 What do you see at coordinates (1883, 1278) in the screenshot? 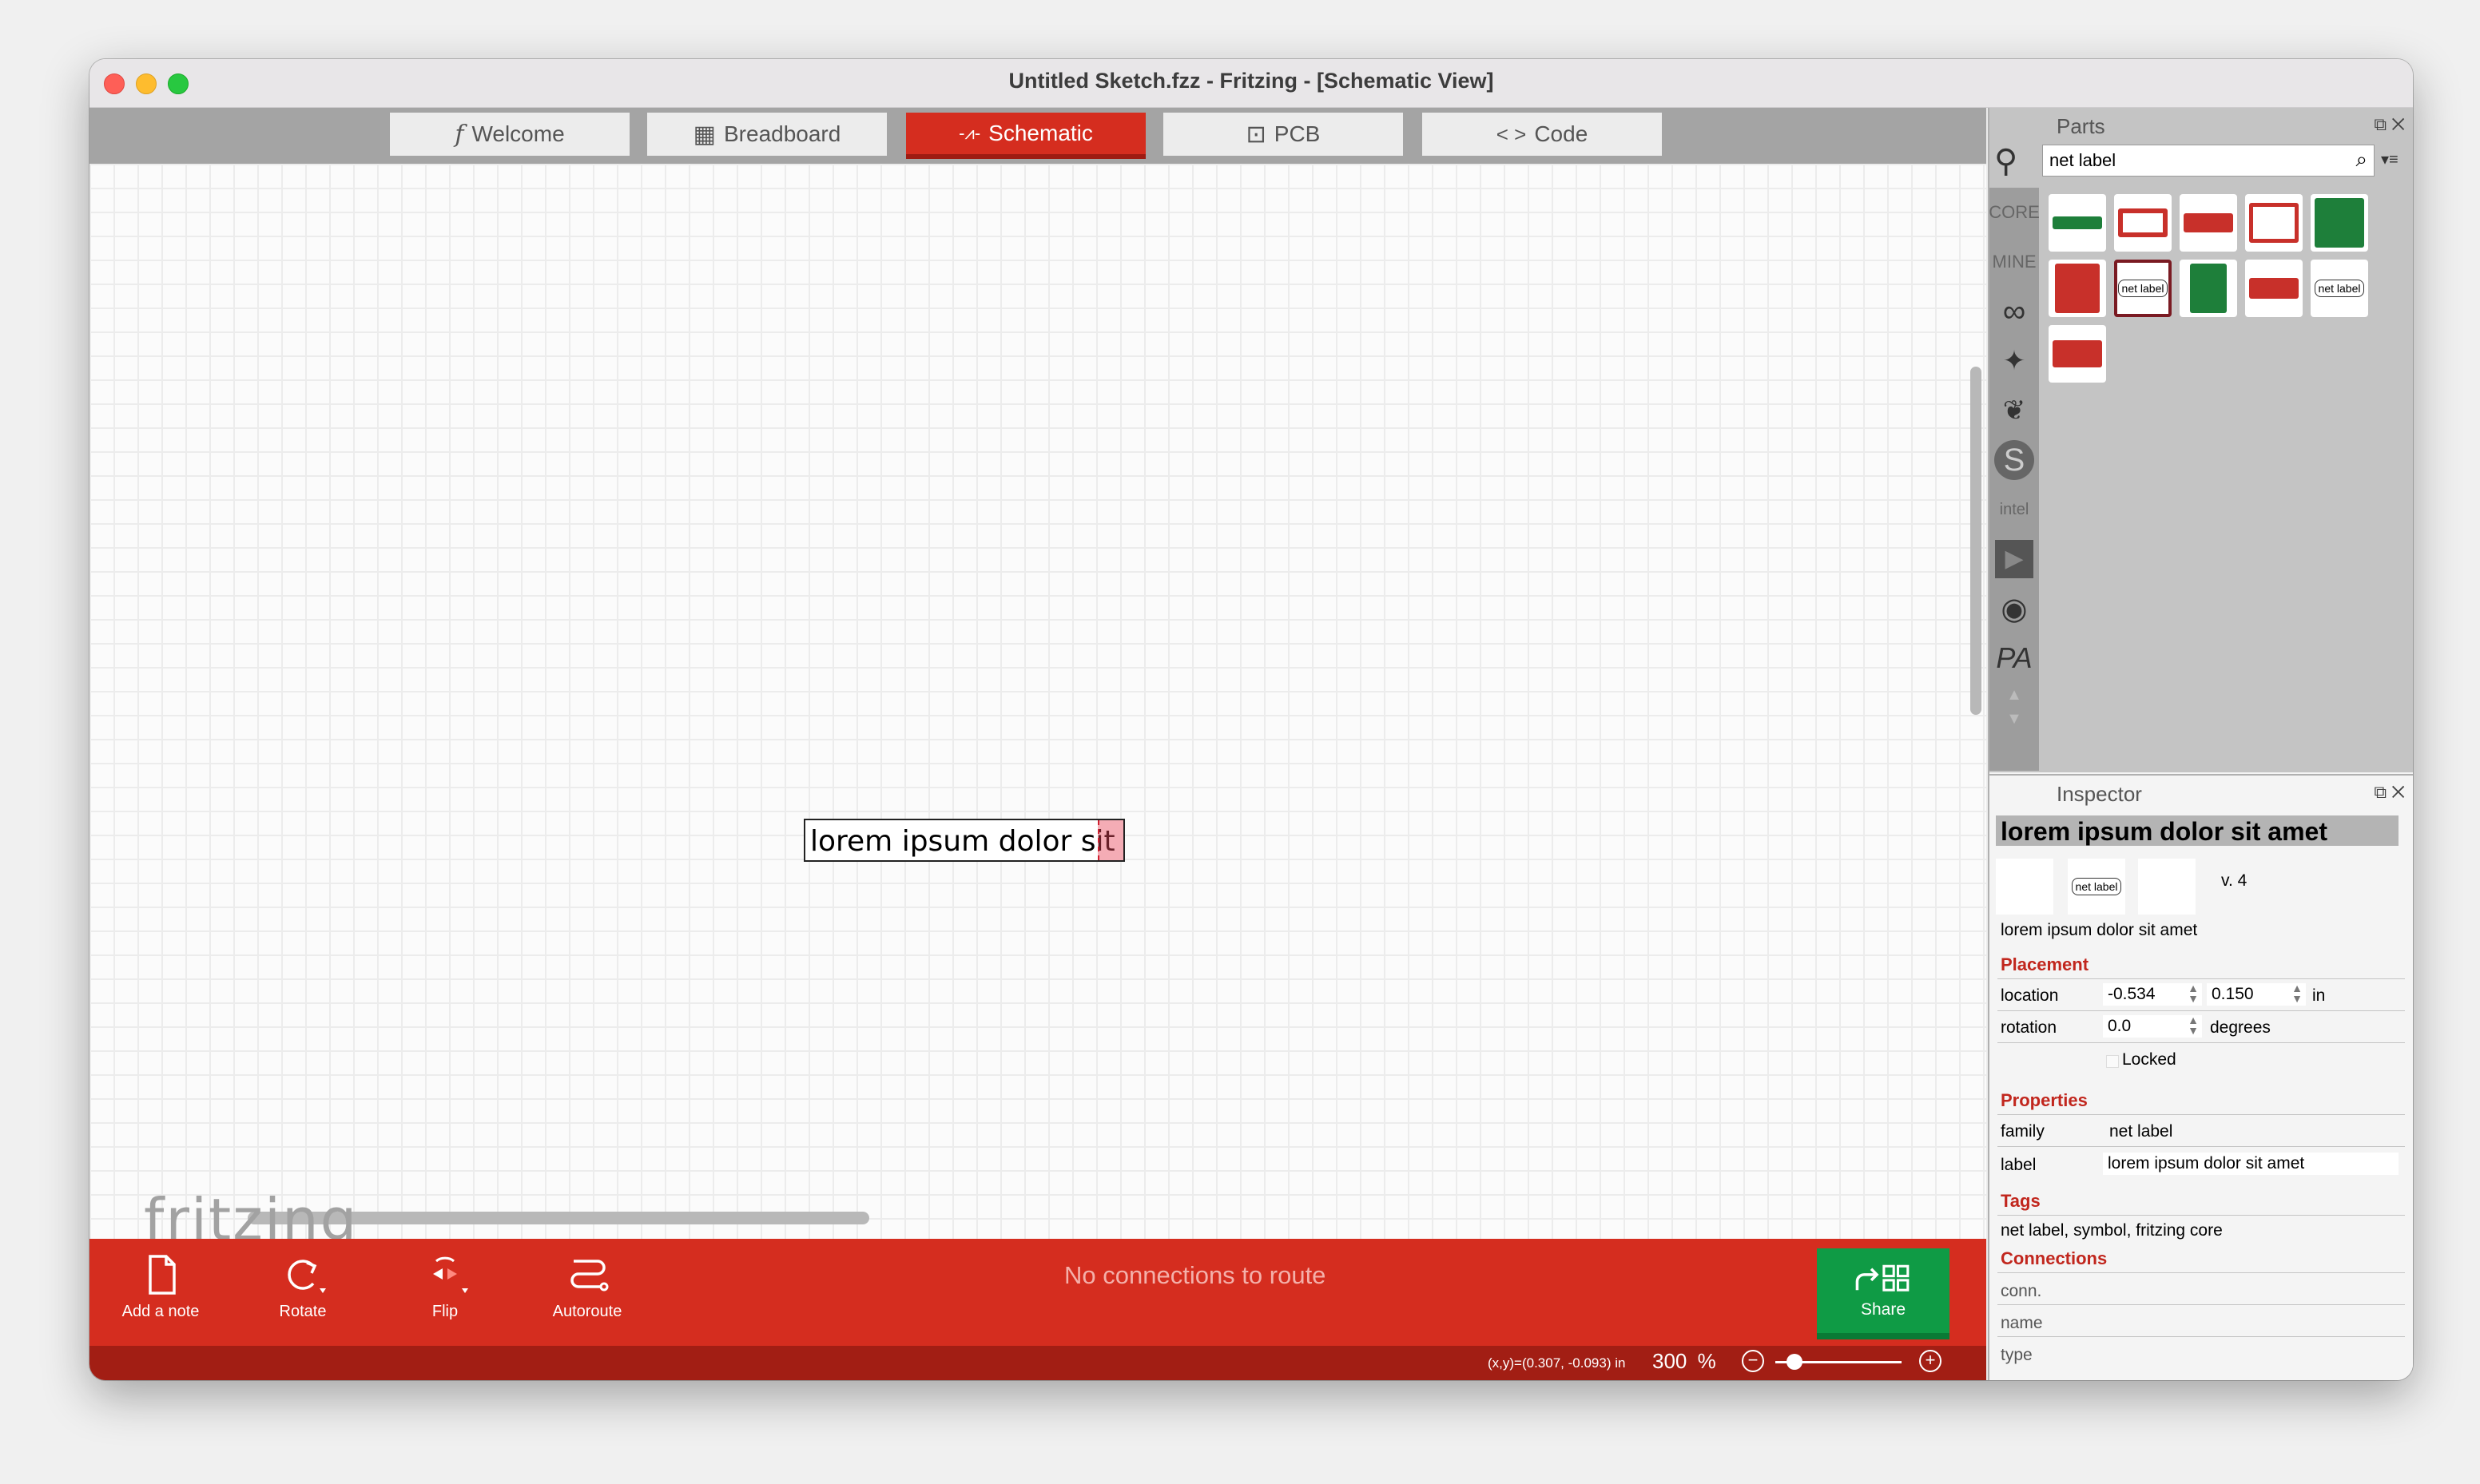
I see `share-icon` at bounding box center [1883, 1278].